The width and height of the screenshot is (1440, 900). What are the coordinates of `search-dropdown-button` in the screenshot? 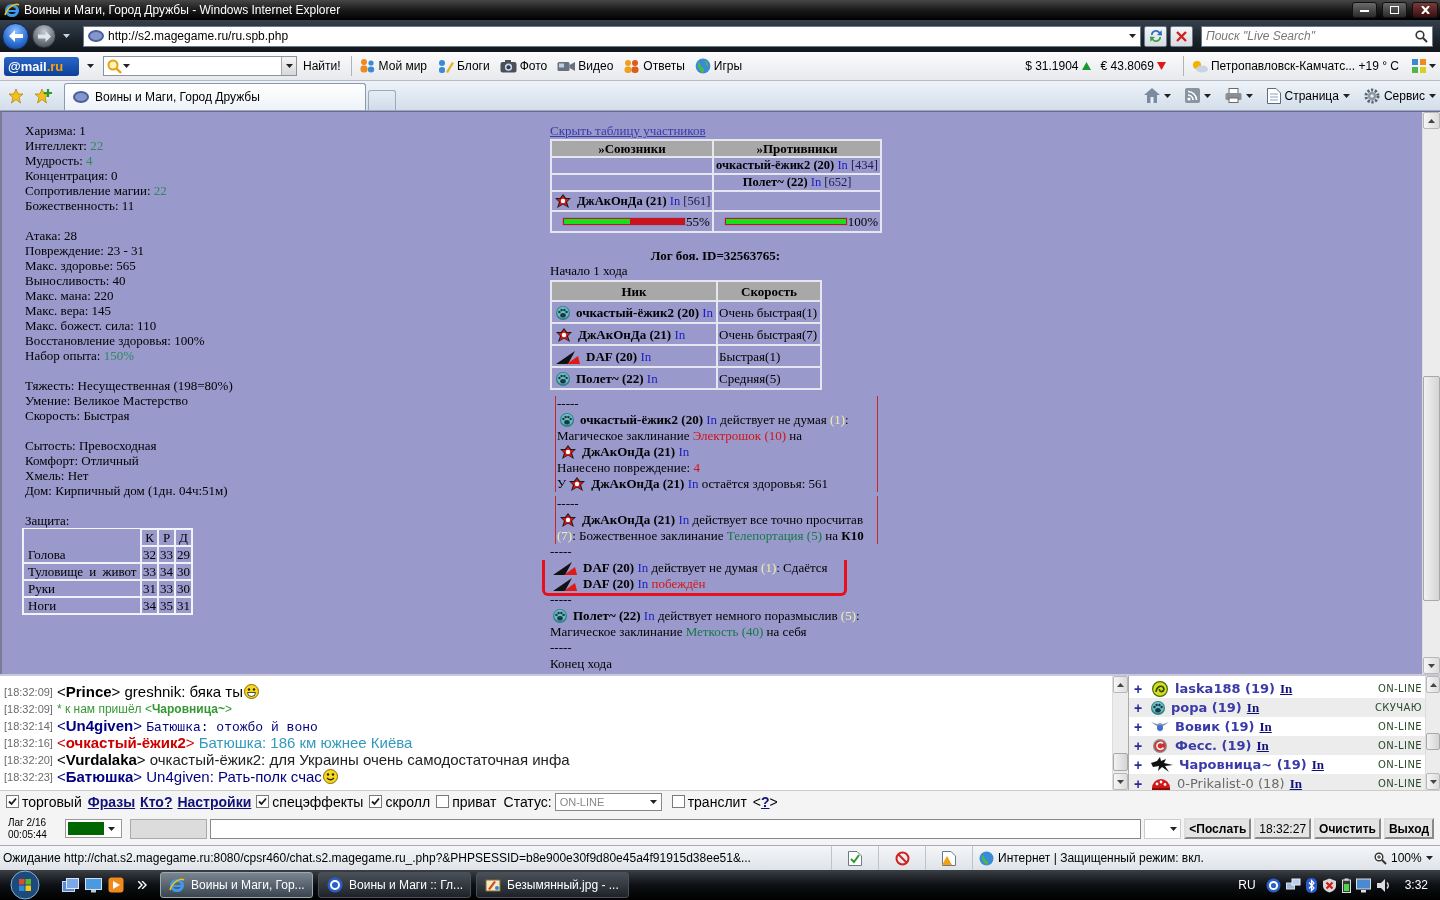 It's located at (288, 66).